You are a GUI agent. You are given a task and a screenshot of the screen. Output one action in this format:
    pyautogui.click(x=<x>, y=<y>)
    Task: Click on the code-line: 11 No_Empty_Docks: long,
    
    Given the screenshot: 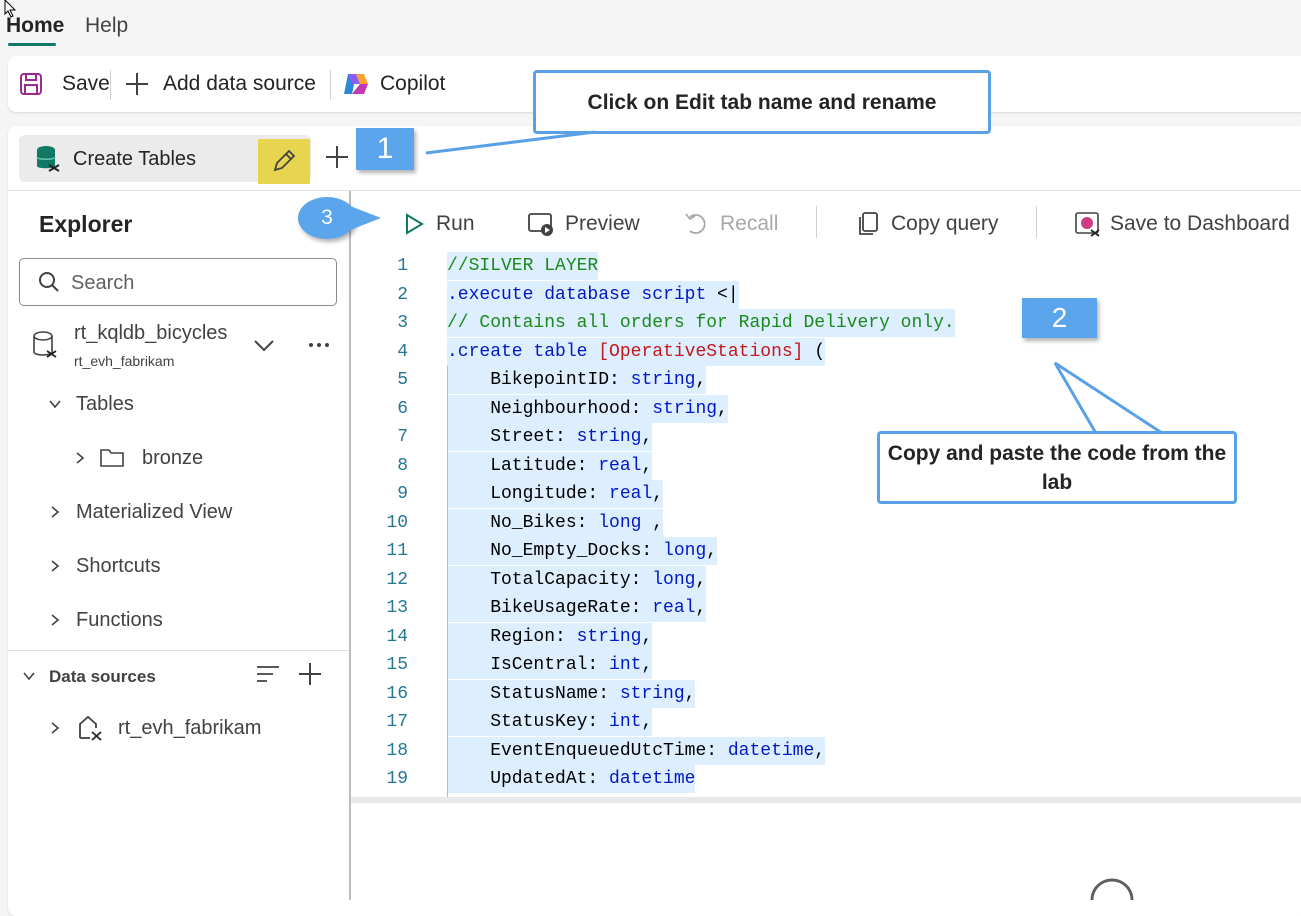 What is the action you would take?
    pyautogui.click(x=826, y=551)
    